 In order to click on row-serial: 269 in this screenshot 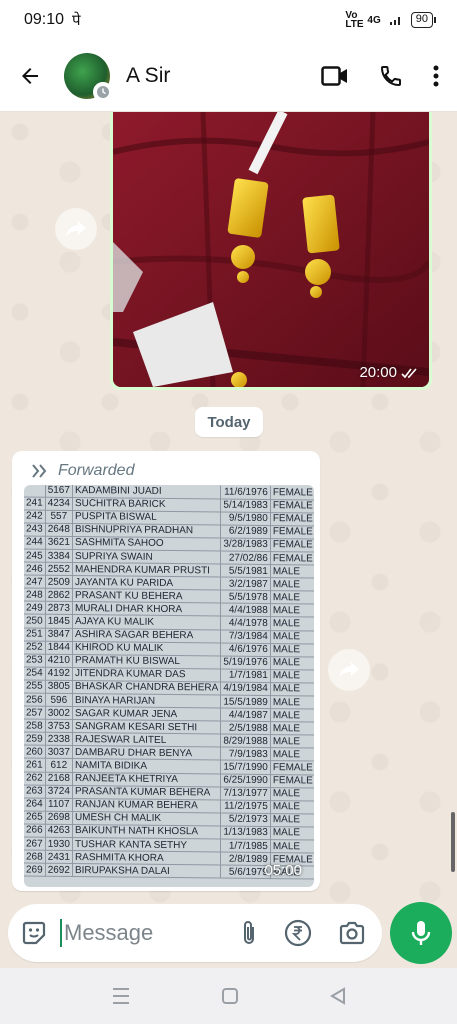, I will do `click(35, 870)`.